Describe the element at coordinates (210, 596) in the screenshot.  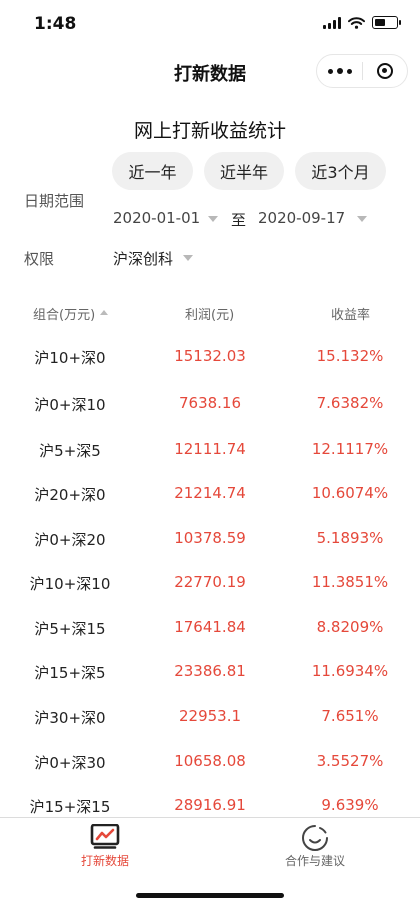
I see `table-row: 沪10+深10 22770.19 11.3851%` at that location.